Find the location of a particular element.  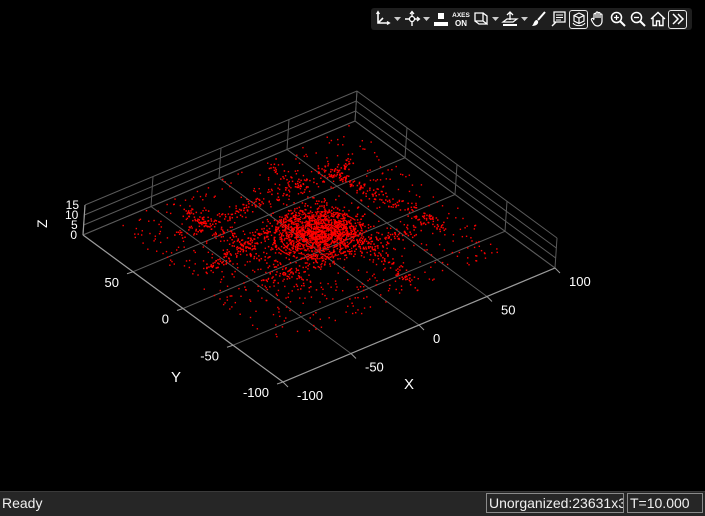

data-tip-icon is located at coordinates (559, 19).